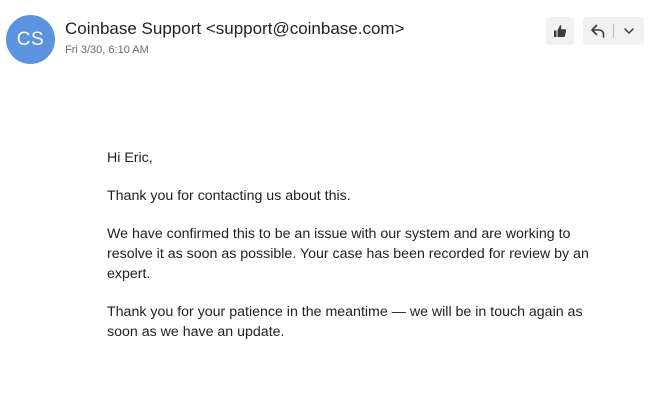 The width and height of the screenshot is (651, 404). I want to click on avatar: CS, so click(30, 39).